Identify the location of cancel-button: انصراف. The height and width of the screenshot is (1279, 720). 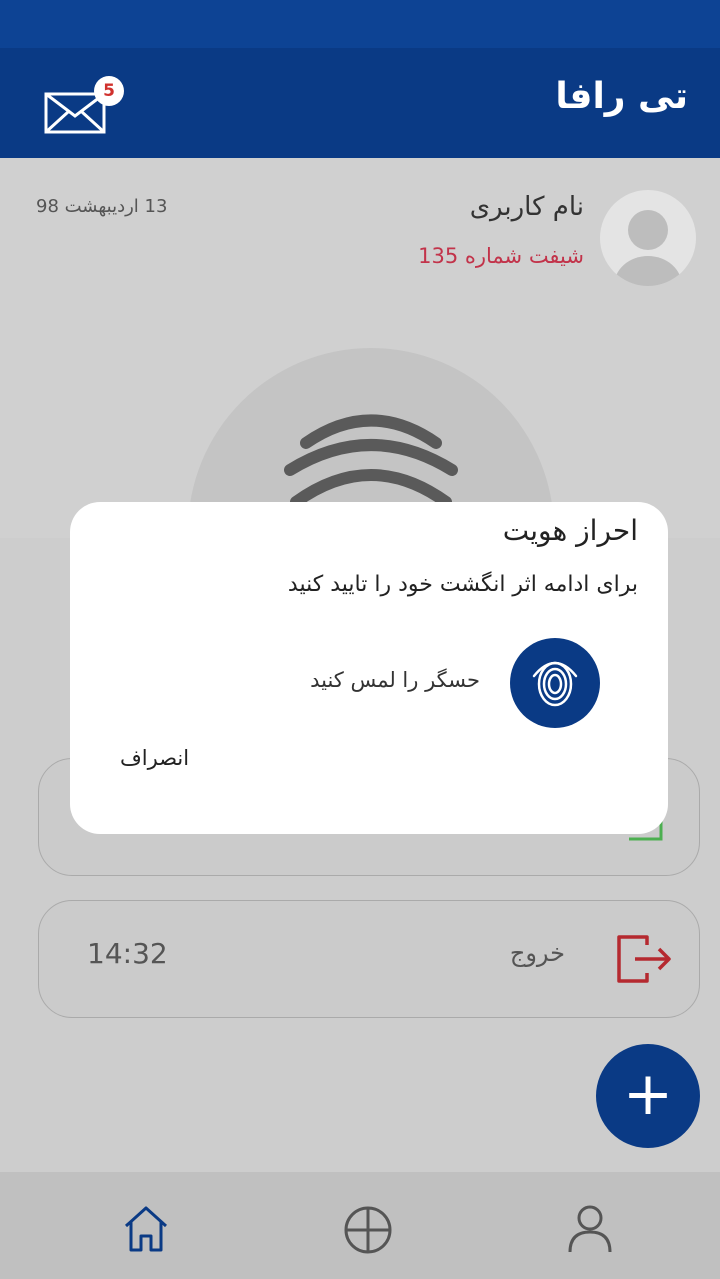
(154, 758).